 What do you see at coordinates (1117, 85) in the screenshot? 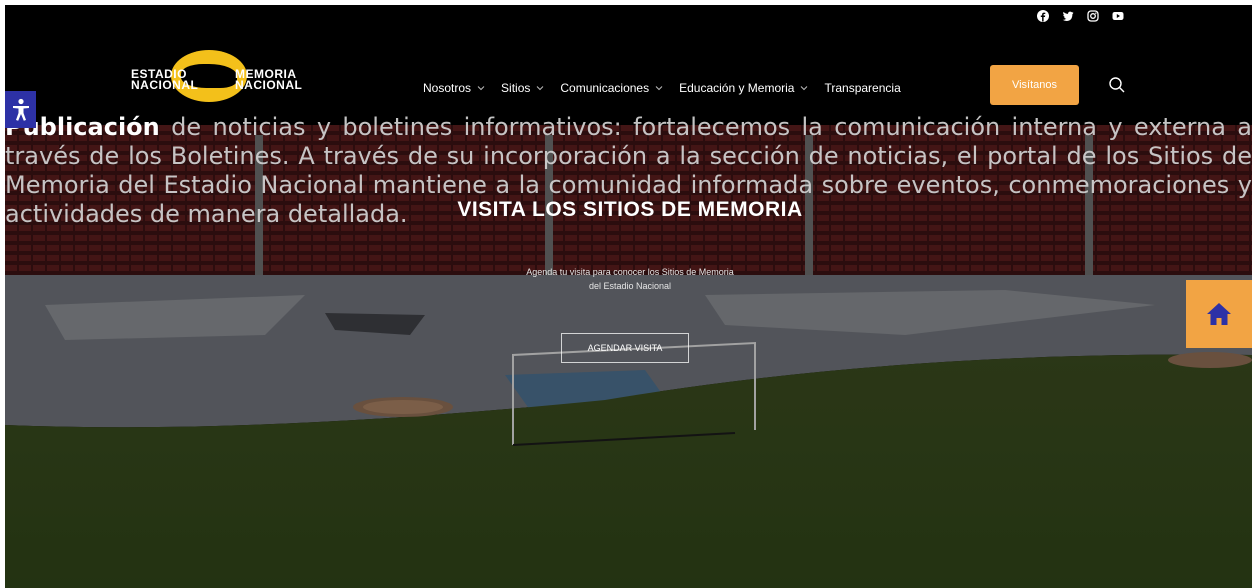
I see `search-icon` at bounding box center [1117, 85].